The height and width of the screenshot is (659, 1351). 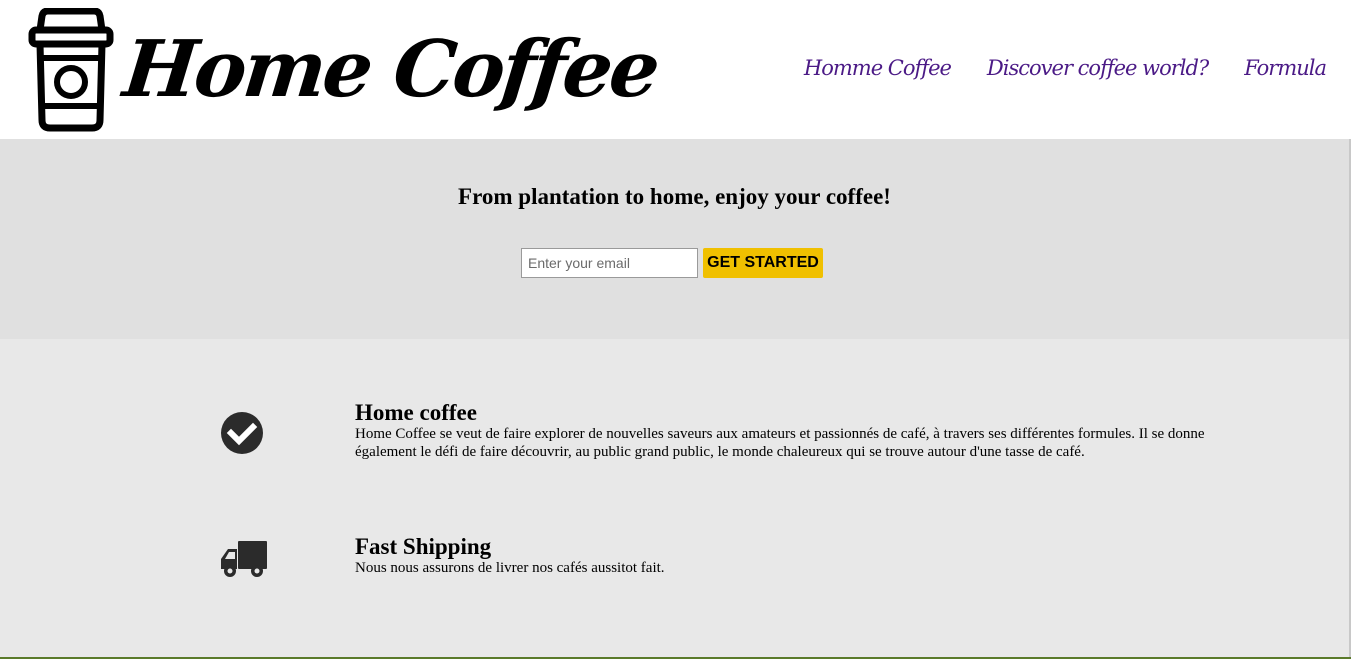 I want to click on coffee-cup-icon, so click(x=71, y=70).